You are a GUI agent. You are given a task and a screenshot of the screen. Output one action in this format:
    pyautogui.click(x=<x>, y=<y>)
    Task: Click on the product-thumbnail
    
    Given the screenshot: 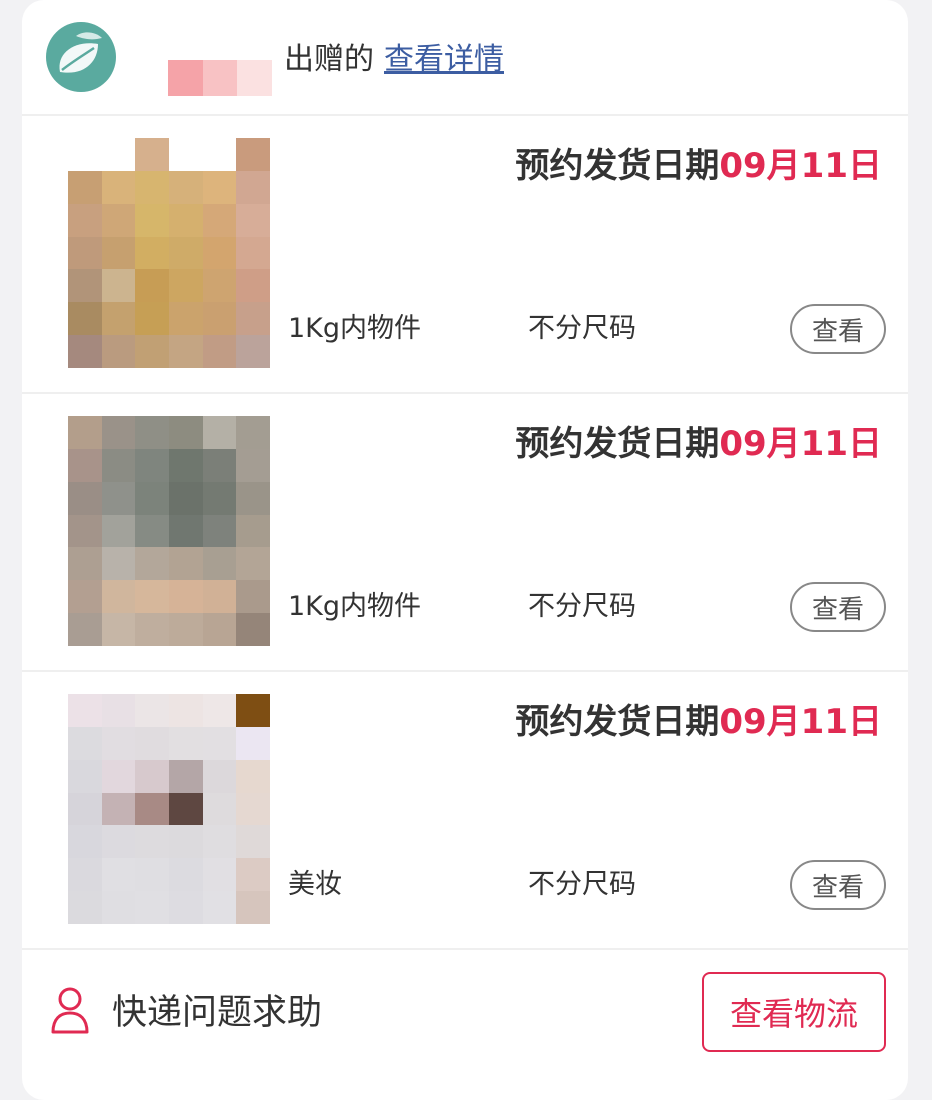 What is the action you would take?
    pyautogui.click(x=169, y=531)
    